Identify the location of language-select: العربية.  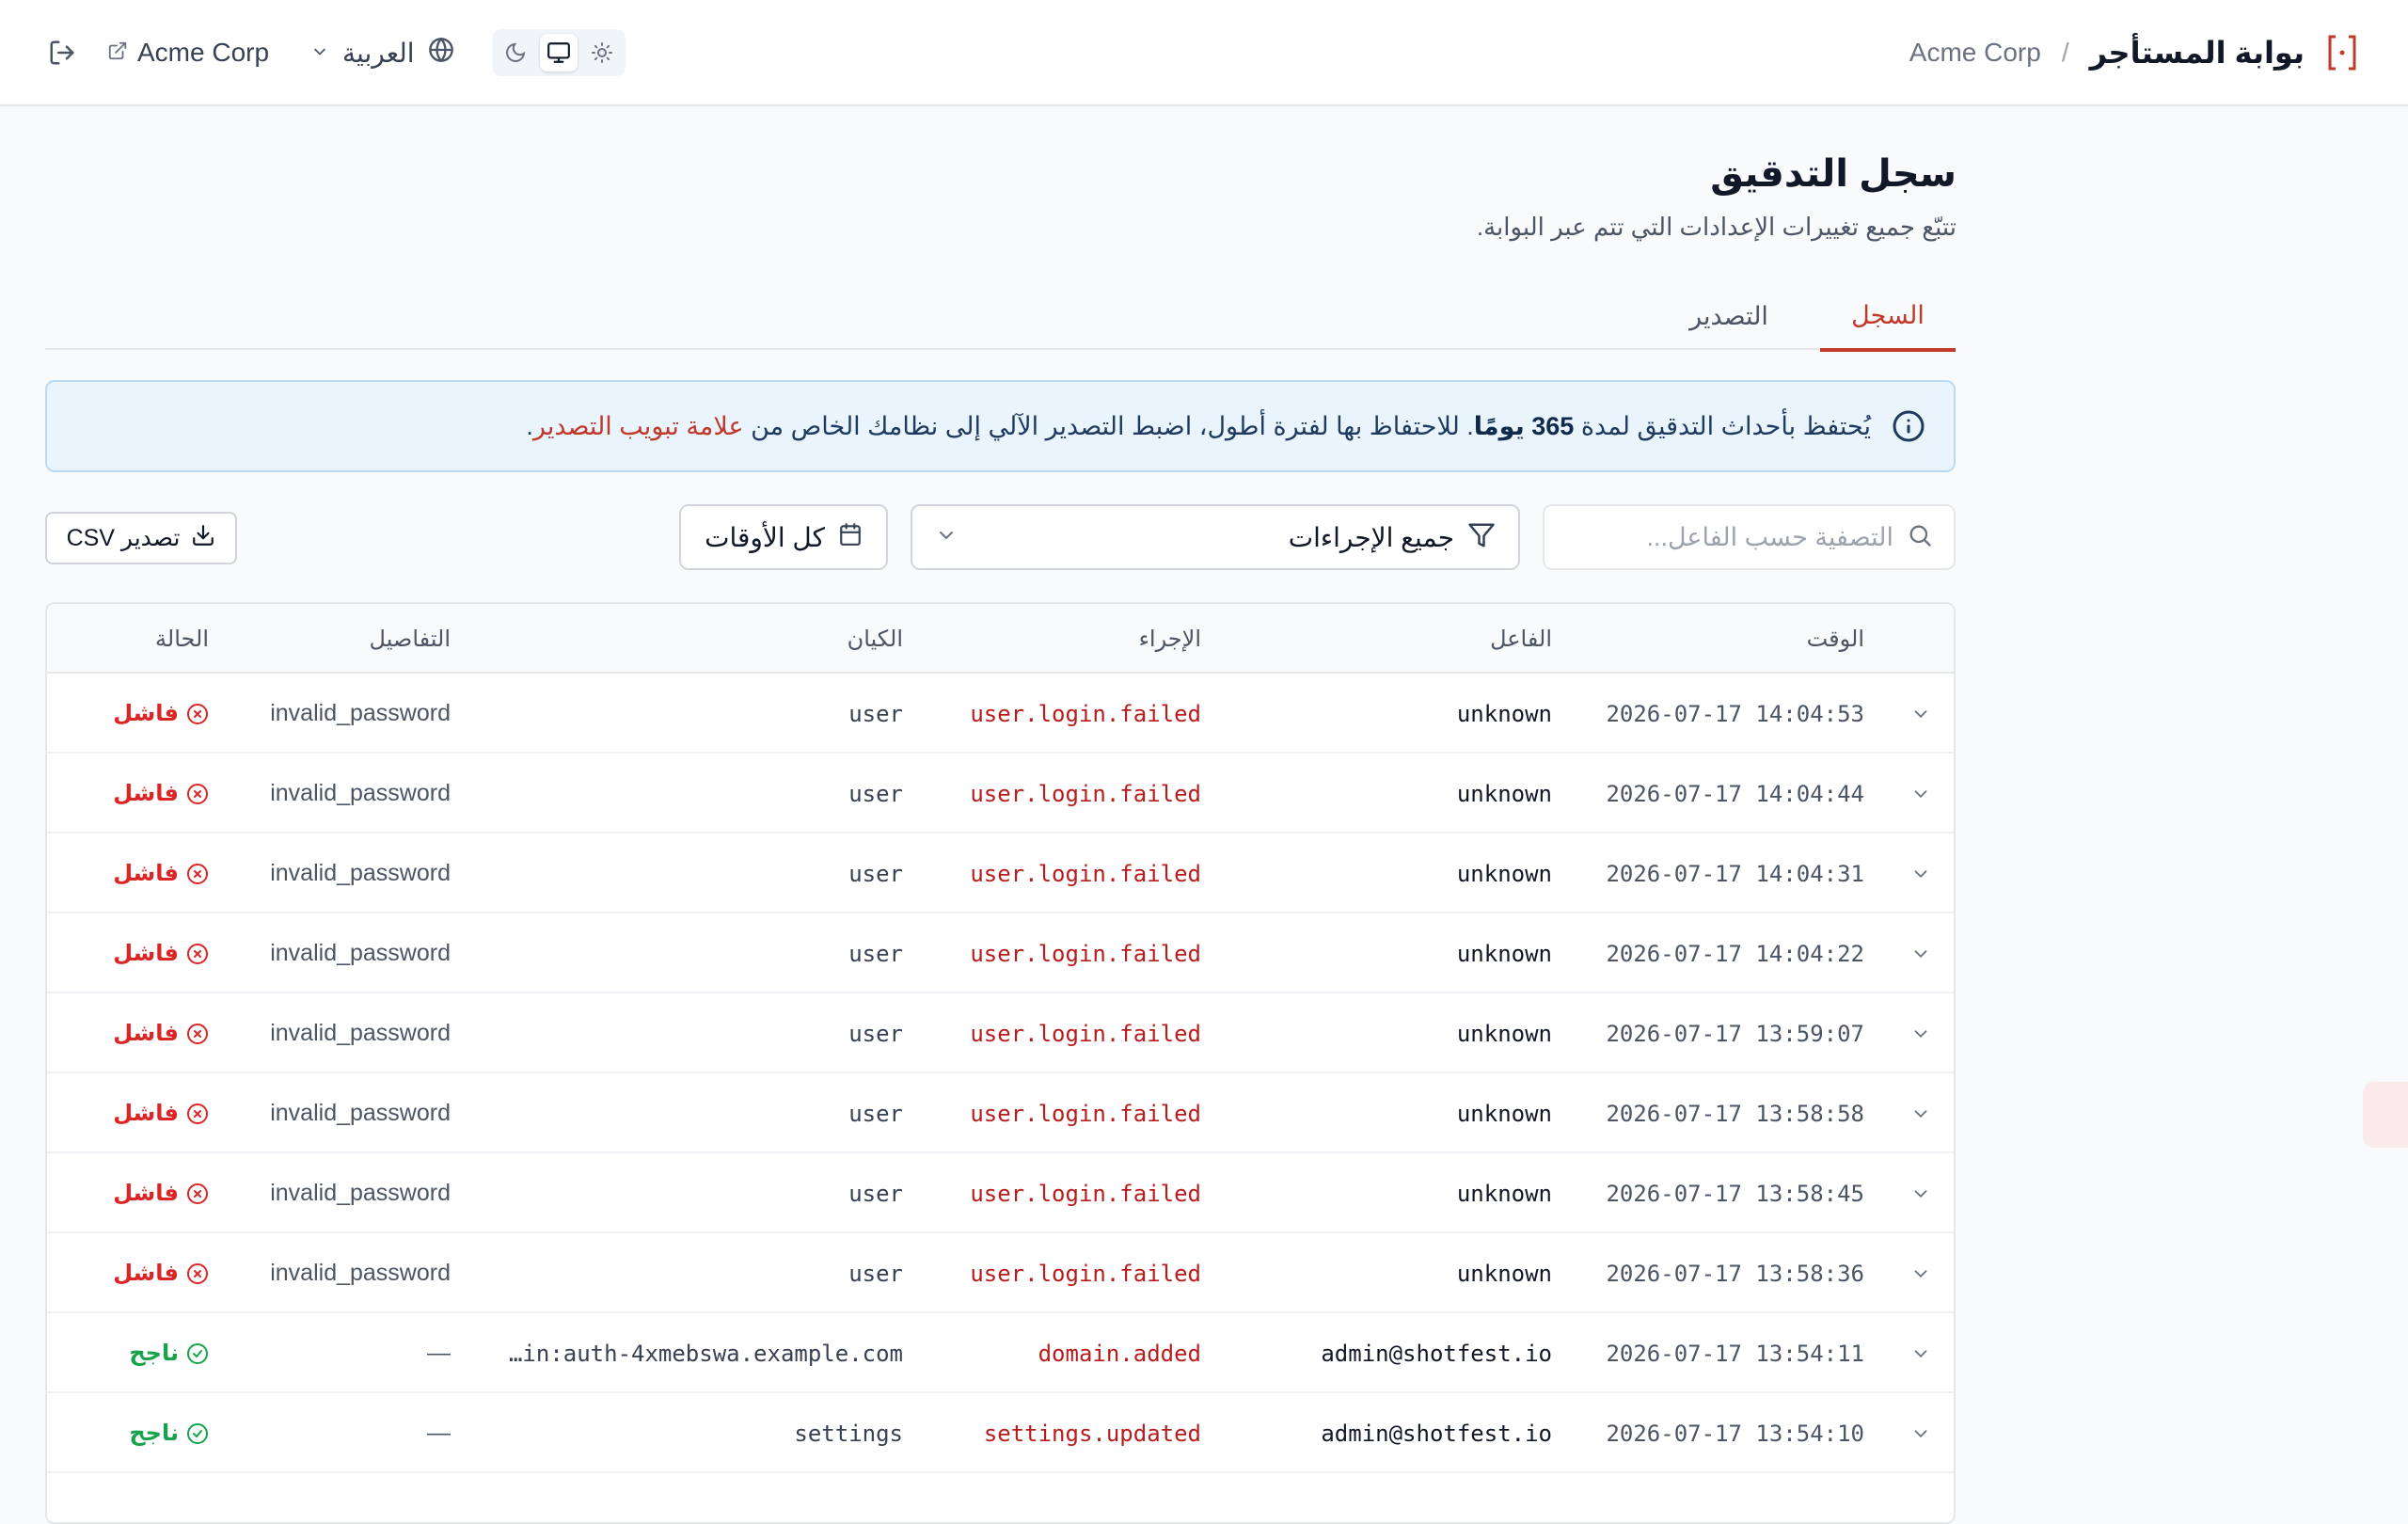
(382, 54).